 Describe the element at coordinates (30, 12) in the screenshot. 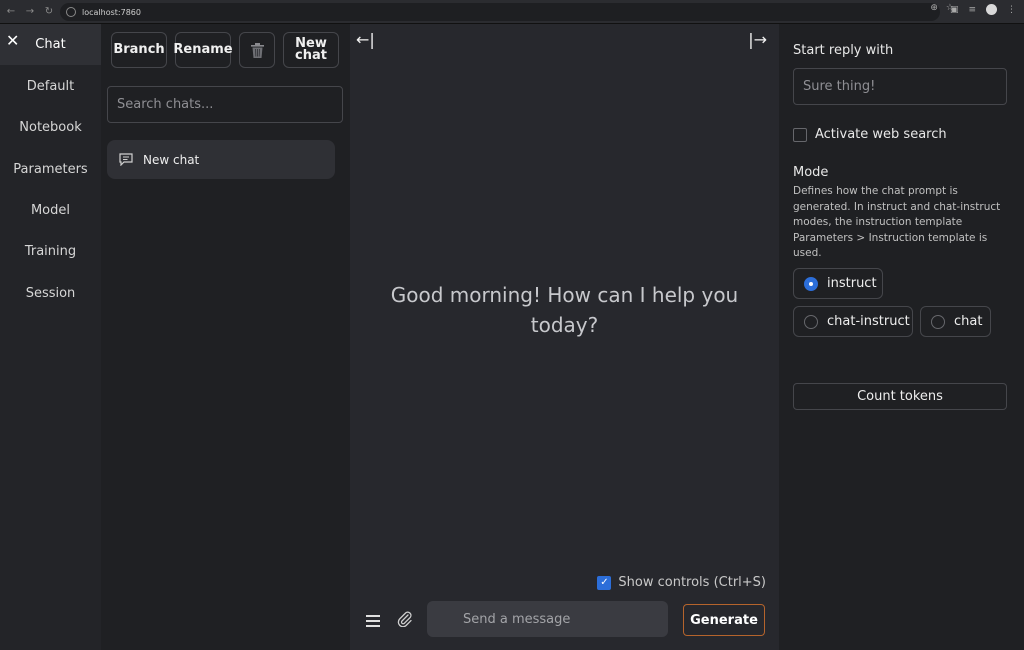

I see `forward-icon: →` at that location.